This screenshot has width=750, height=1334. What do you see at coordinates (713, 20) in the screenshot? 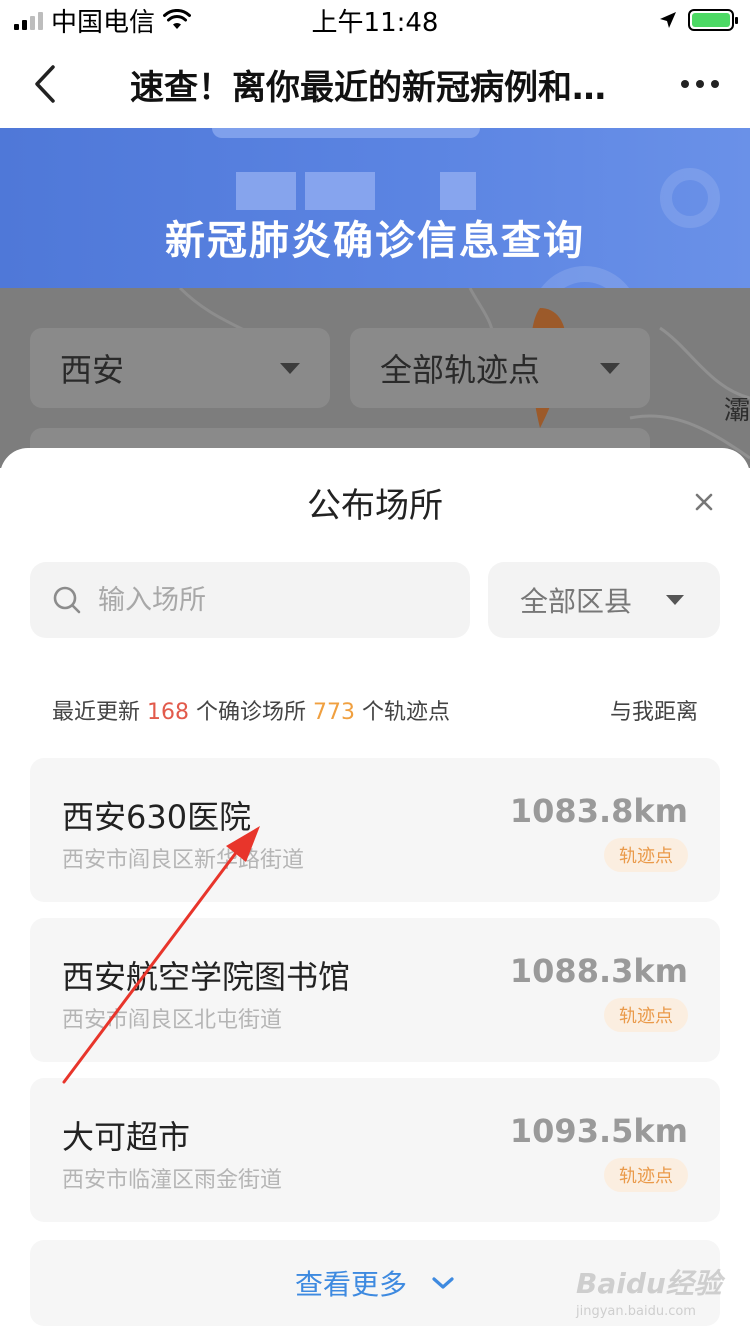
I see `battery-icon` at bounding box center [713, 20].